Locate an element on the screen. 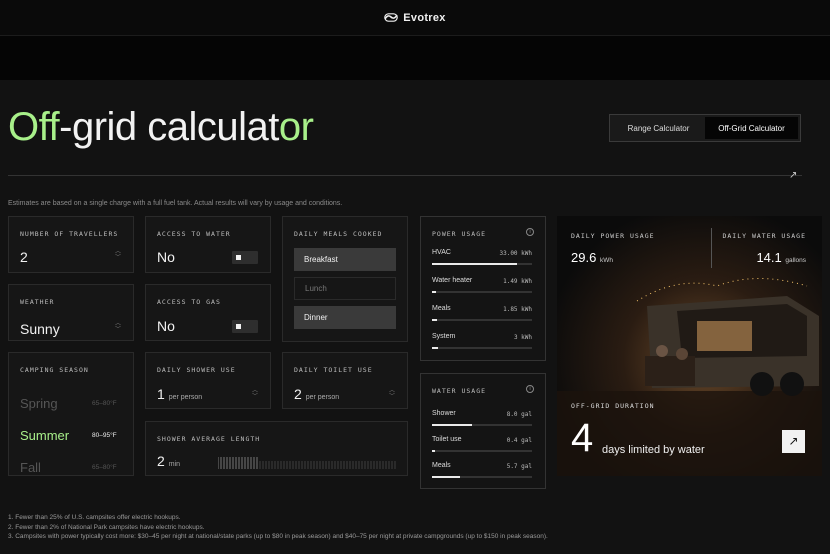 Image resolution: width=830 pixels, height=554 pixels. travellers-stepper-icon: ︿ ﹀ is located at coordinates (118, 255).